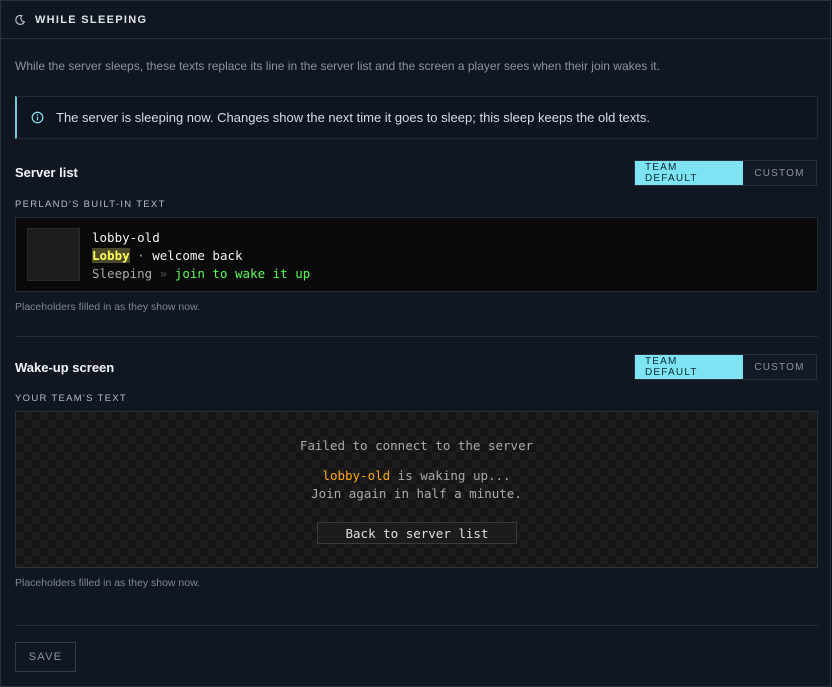 This screenshot has width=832, height=687. What do you see at coordinates (65, 367) in the screenshot?
I see `wake-screen-title: Wake-up screen` at bounding box center [65, 367].